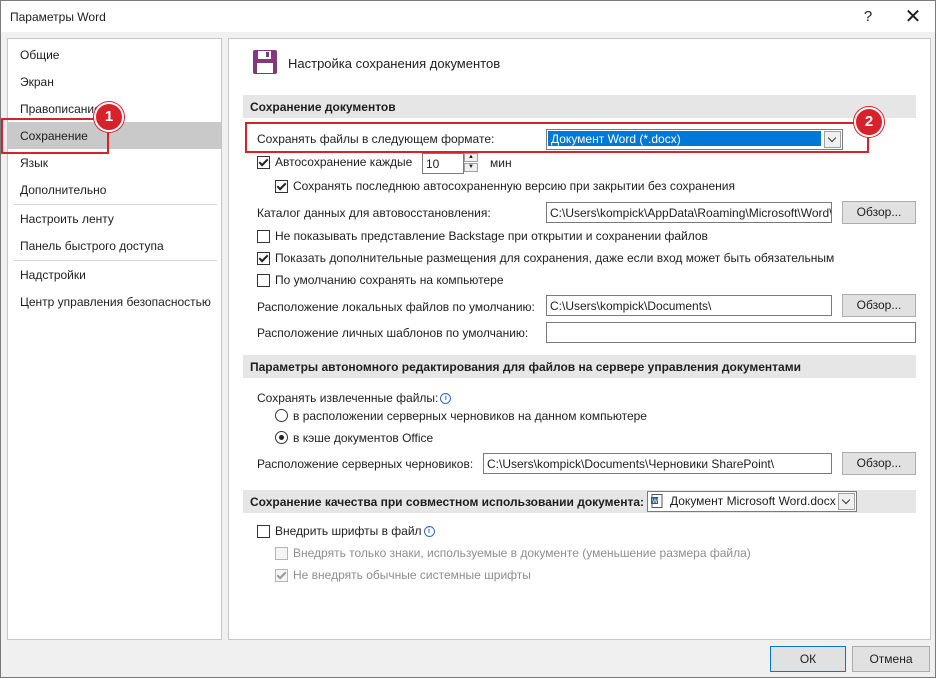 This screenshot has width=936, height=678. What do you see at coordinates (281, 437) in the screenshot?
I see `radio-office-cache` at bounding box center [281, 437].